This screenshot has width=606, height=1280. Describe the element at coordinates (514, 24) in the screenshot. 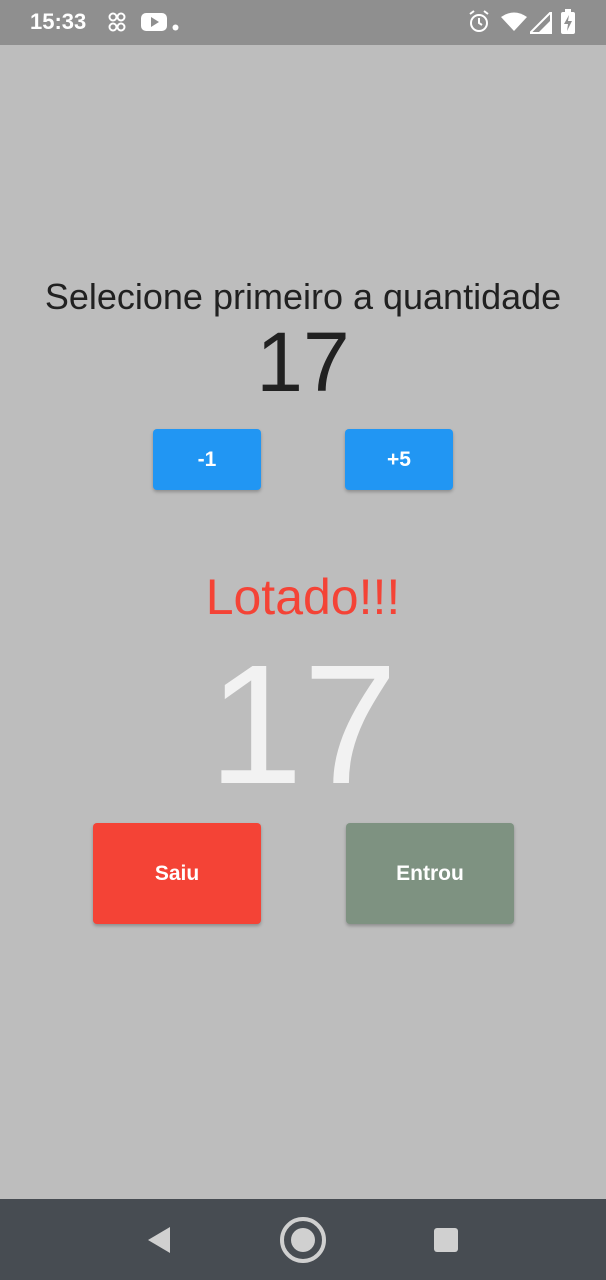

I see `wifi-icon` at that location.